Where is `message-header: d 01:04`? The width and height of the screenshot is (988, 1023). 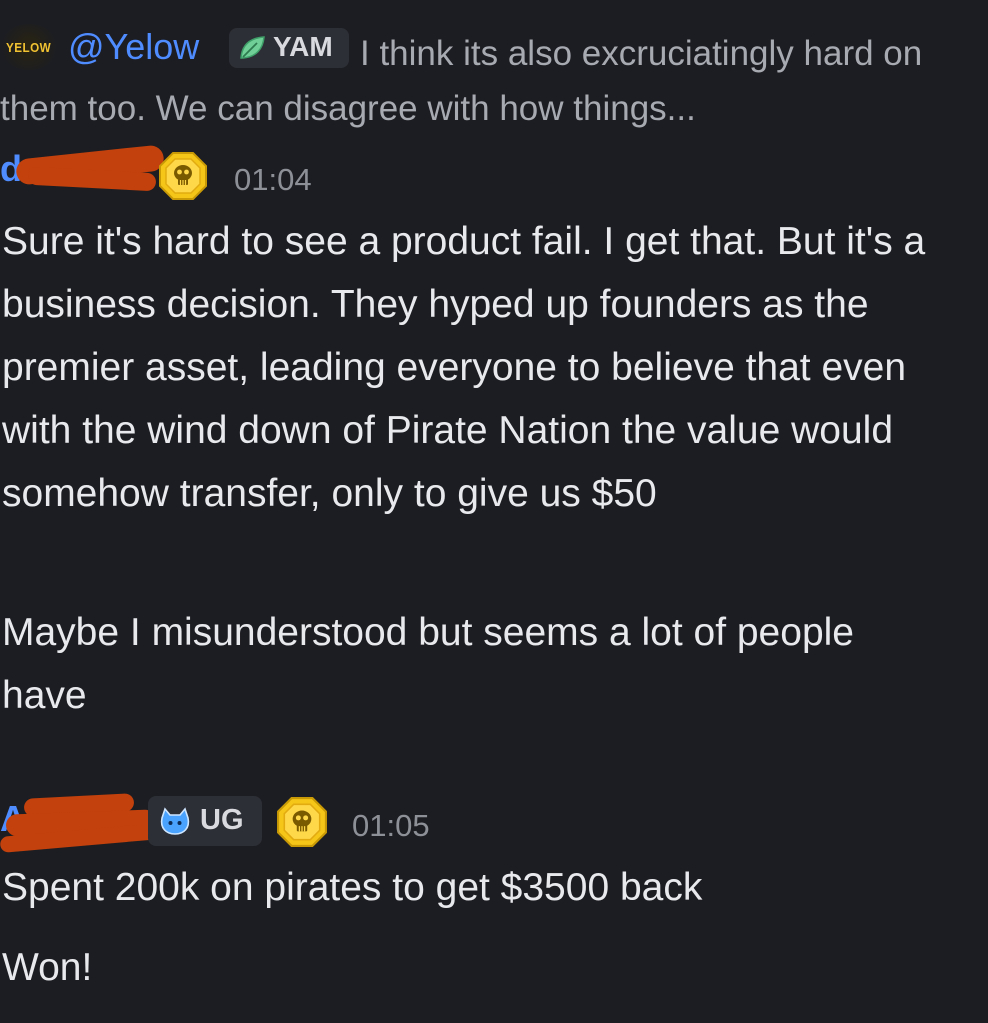 message-header: d 01:04 is located at coordinates (490, 175).